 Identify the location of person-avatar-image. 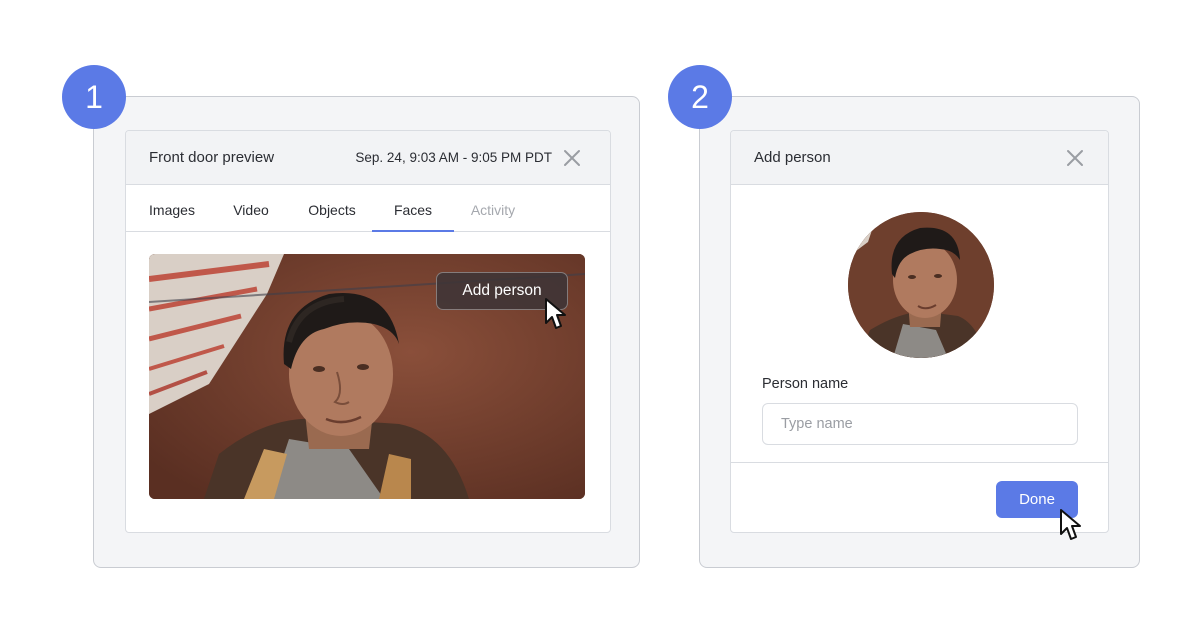
(921, 285).